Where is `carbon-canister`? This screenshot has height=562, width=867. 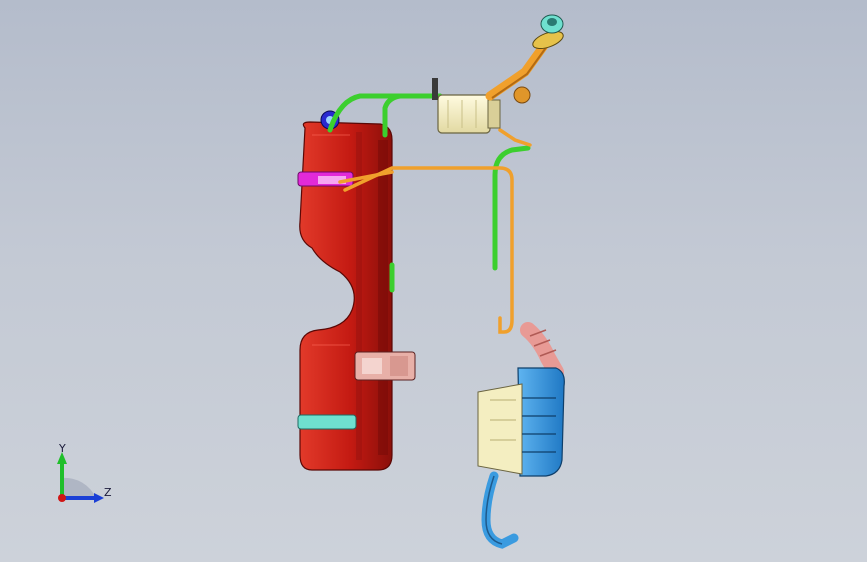
carbon-canister is located at coordinates (466, 106).